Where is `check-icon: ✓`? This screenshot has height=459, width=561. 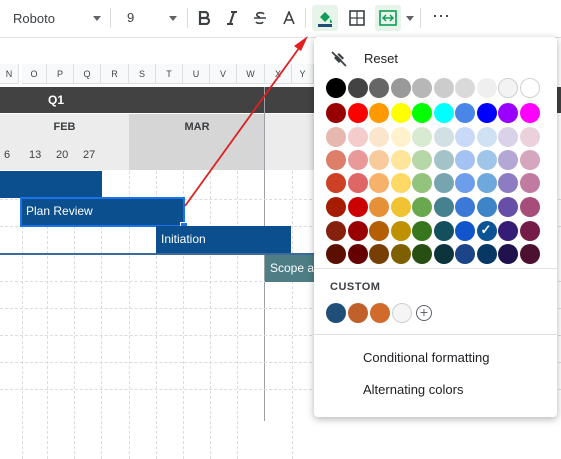 check-icon: ✓ is located at coordinates (486, 229).